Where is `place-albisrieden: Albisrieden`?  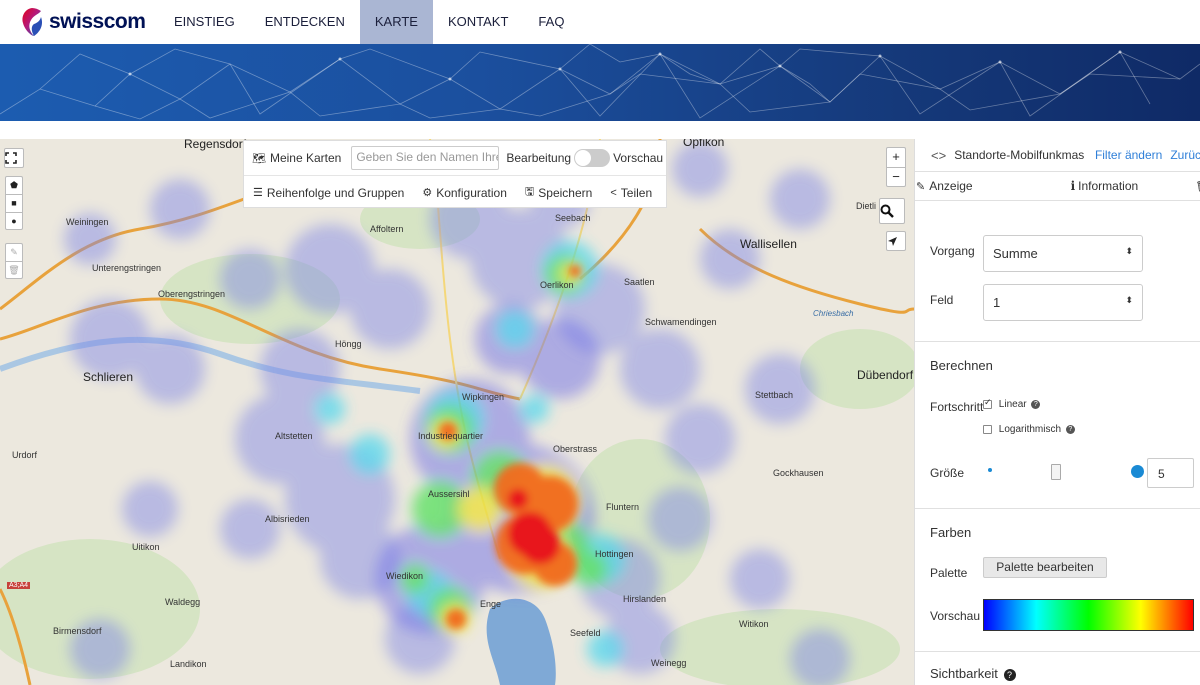
place-albisrieden: Albisrieden is located at coordinates (287, 519).